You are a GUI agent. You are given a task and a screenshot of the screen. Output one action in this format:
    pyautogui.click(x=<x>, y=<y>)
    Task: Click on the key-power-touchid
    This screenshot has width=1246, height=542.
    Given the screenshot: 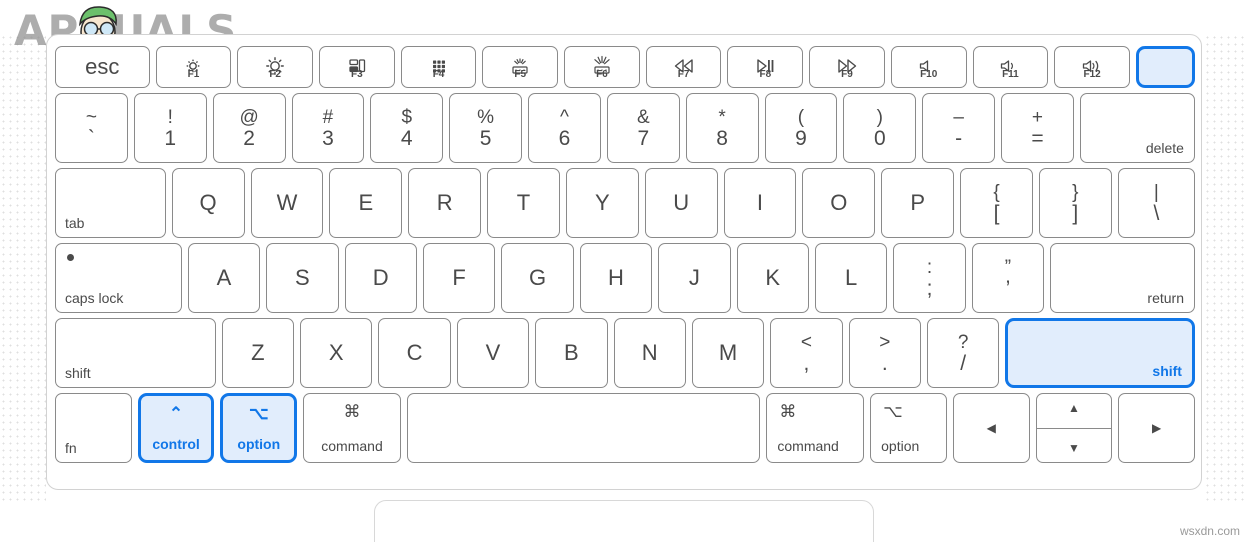 What is the action you would take?
    pyautogui.click(x=1165, y=67)
    